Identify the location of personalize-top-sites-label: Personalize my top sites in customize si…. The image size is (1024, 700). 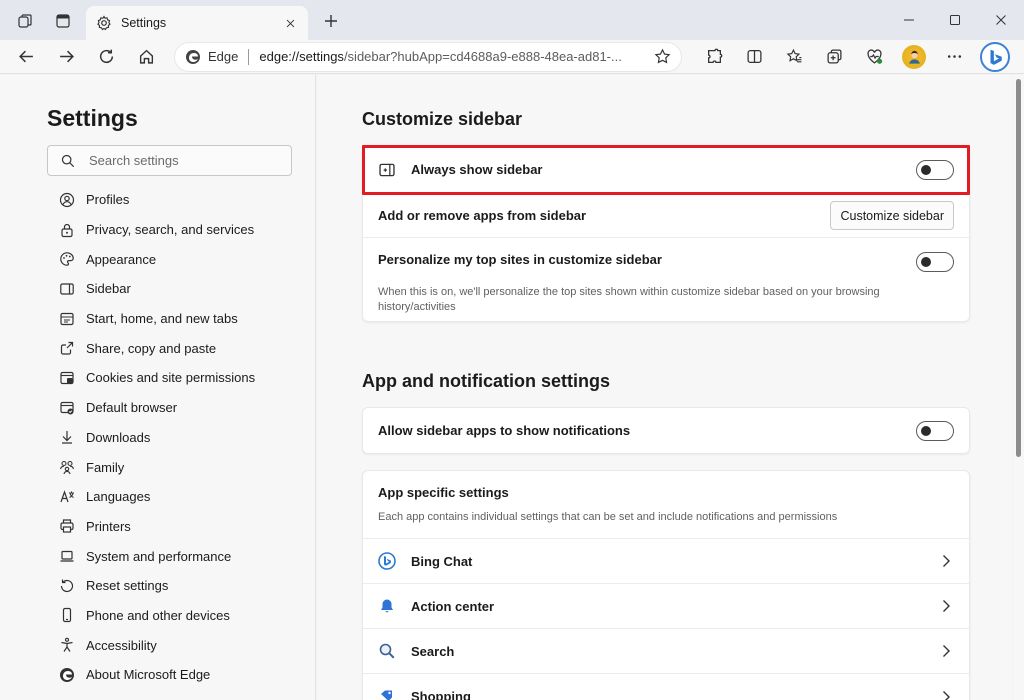
(520, 259).